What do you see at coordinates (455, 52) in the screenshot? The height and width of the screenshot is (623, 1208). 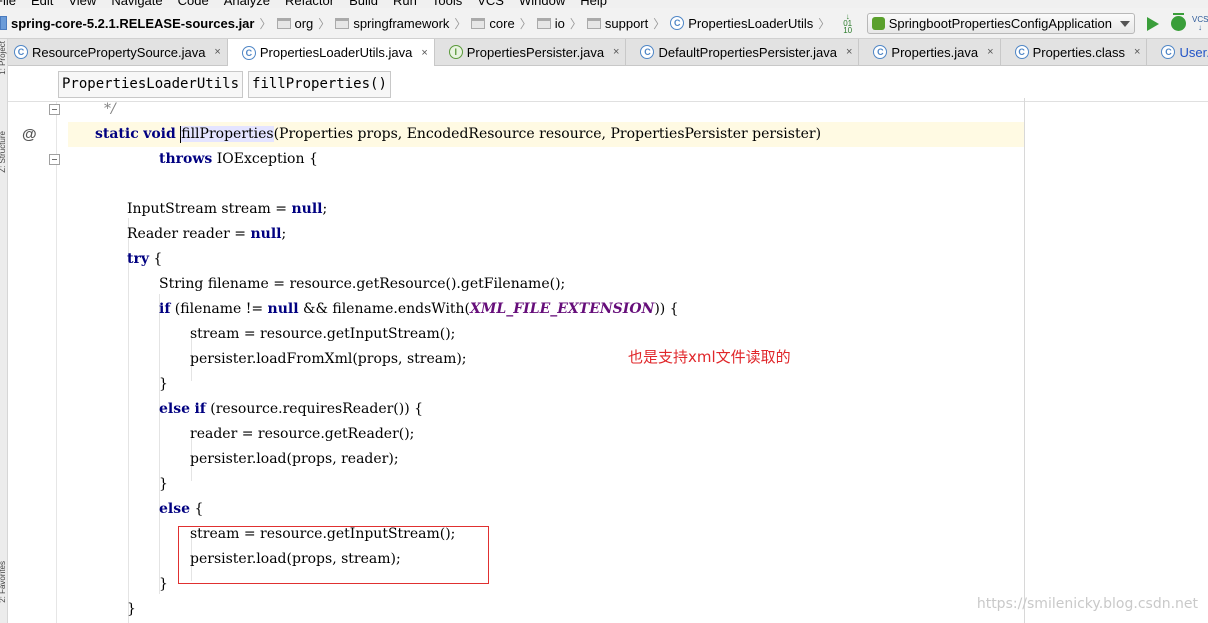 I see `interface-icon: I` at bounding box center [455, 52].